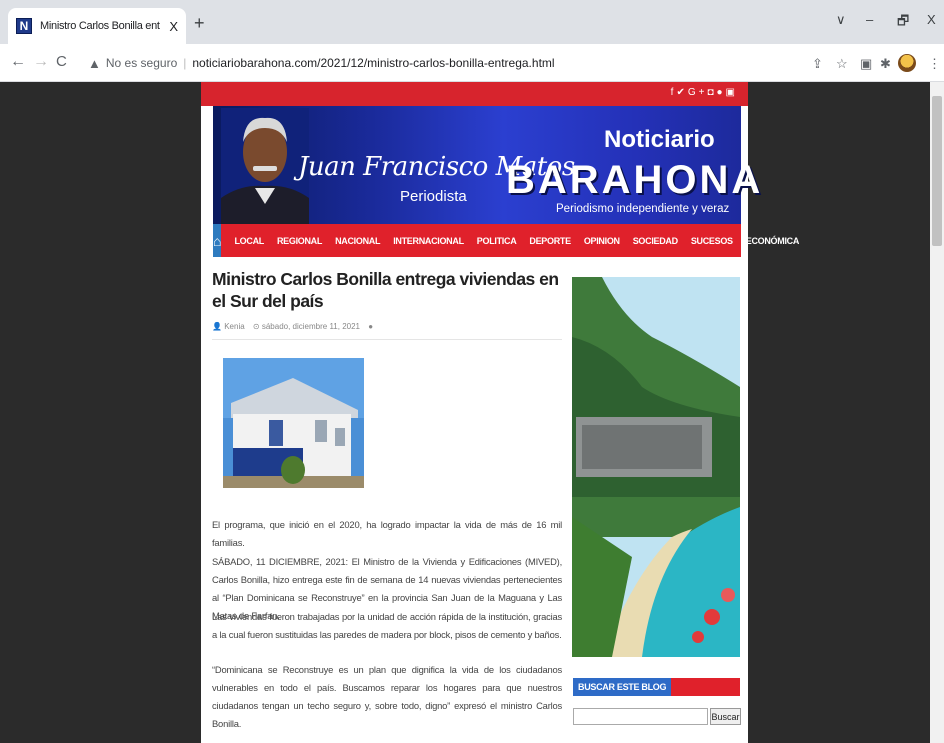  What do you see at coordinates (841, 20) in the screenshot?
I see `tab-search-button: ∨` at bounding box center [841, 20].